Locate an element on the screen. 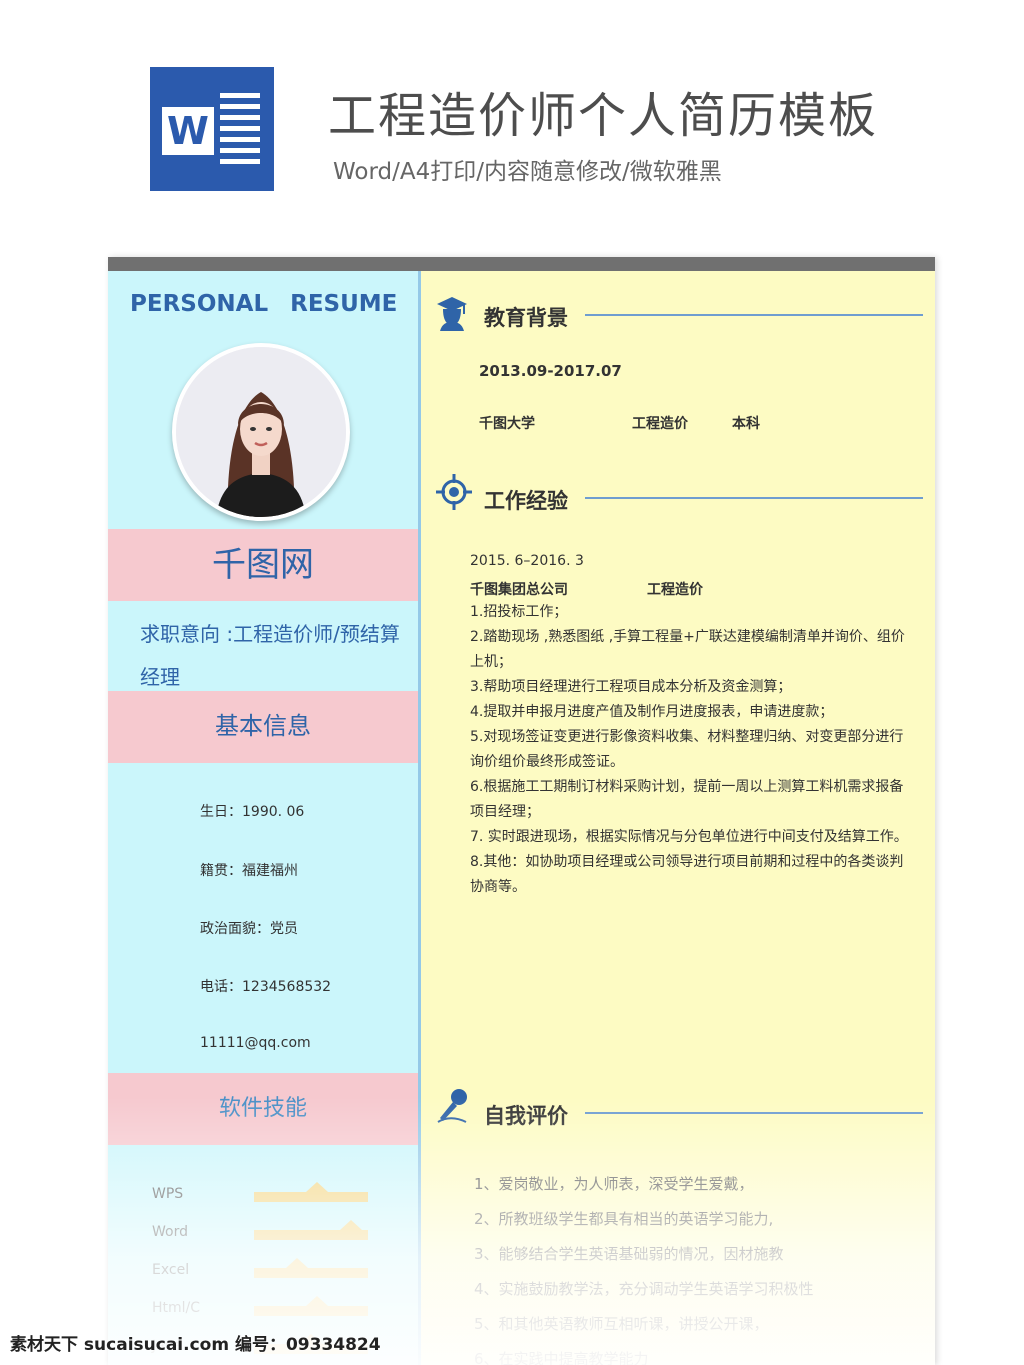 This screenshot has width=1024, height=1365. avatar is located at coordinates (261, 432).